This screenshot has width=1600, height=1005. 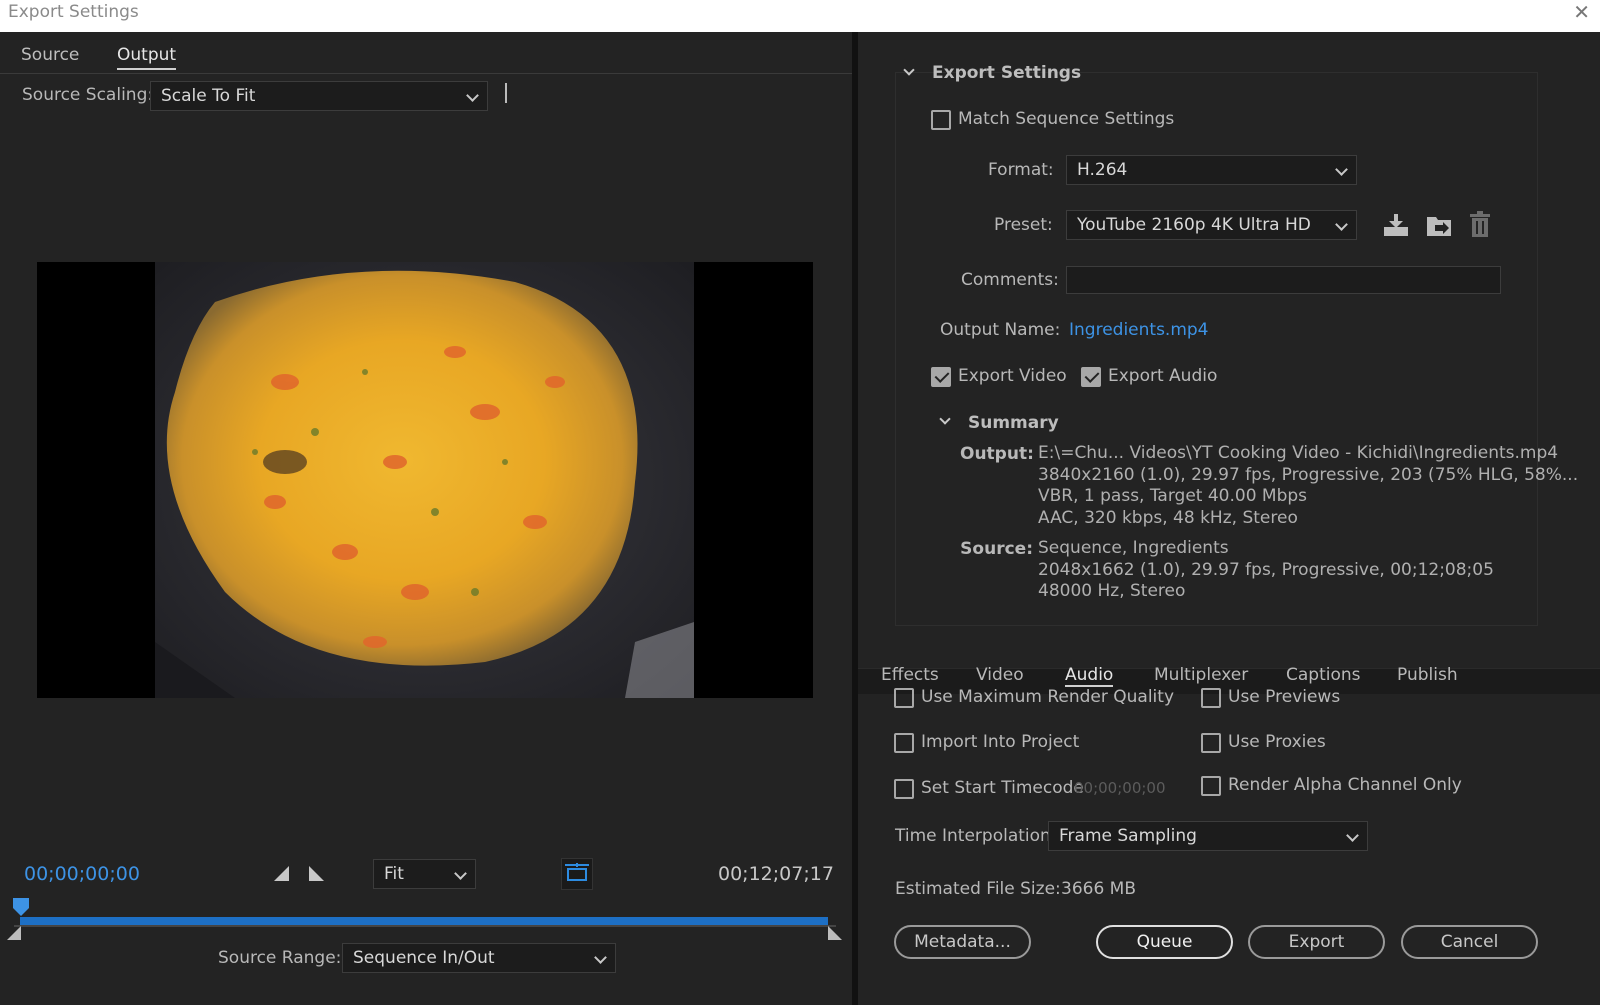 I want to click on match-sequence-label: Match Sequence Settings, so click(x=1066, y=119).